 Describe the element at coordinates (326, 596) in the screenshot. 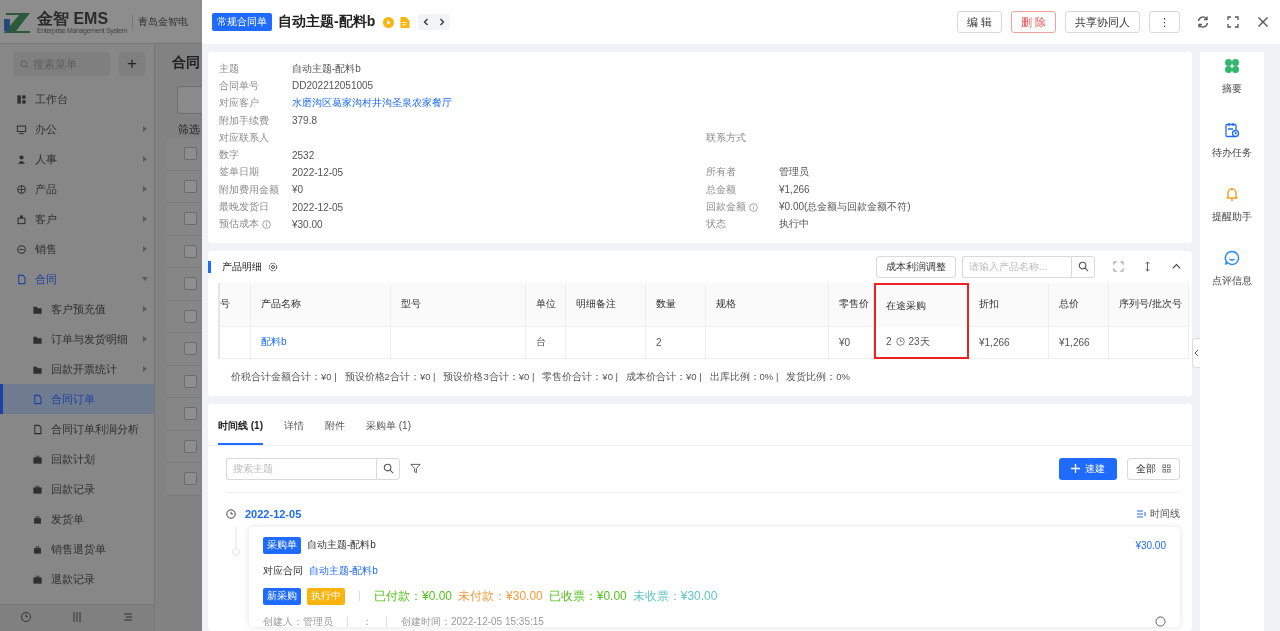

I see `status-tag: 执行中` at that location.